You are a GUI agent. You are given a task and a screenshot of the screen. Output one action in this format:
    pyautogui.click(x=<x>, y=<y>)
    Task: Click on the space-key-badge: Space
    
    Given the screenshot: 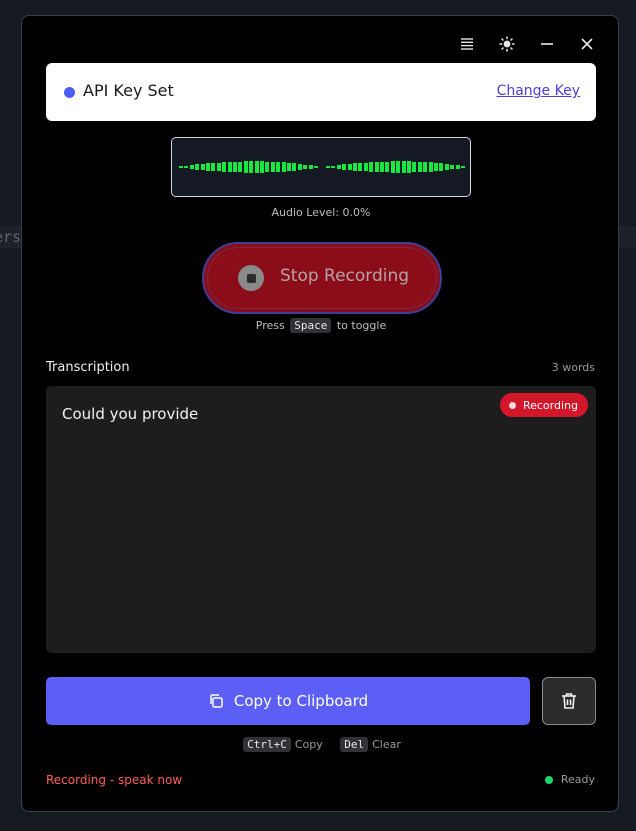 What is the action you would take?
    pyautogui.click(x=311, y=325)
    